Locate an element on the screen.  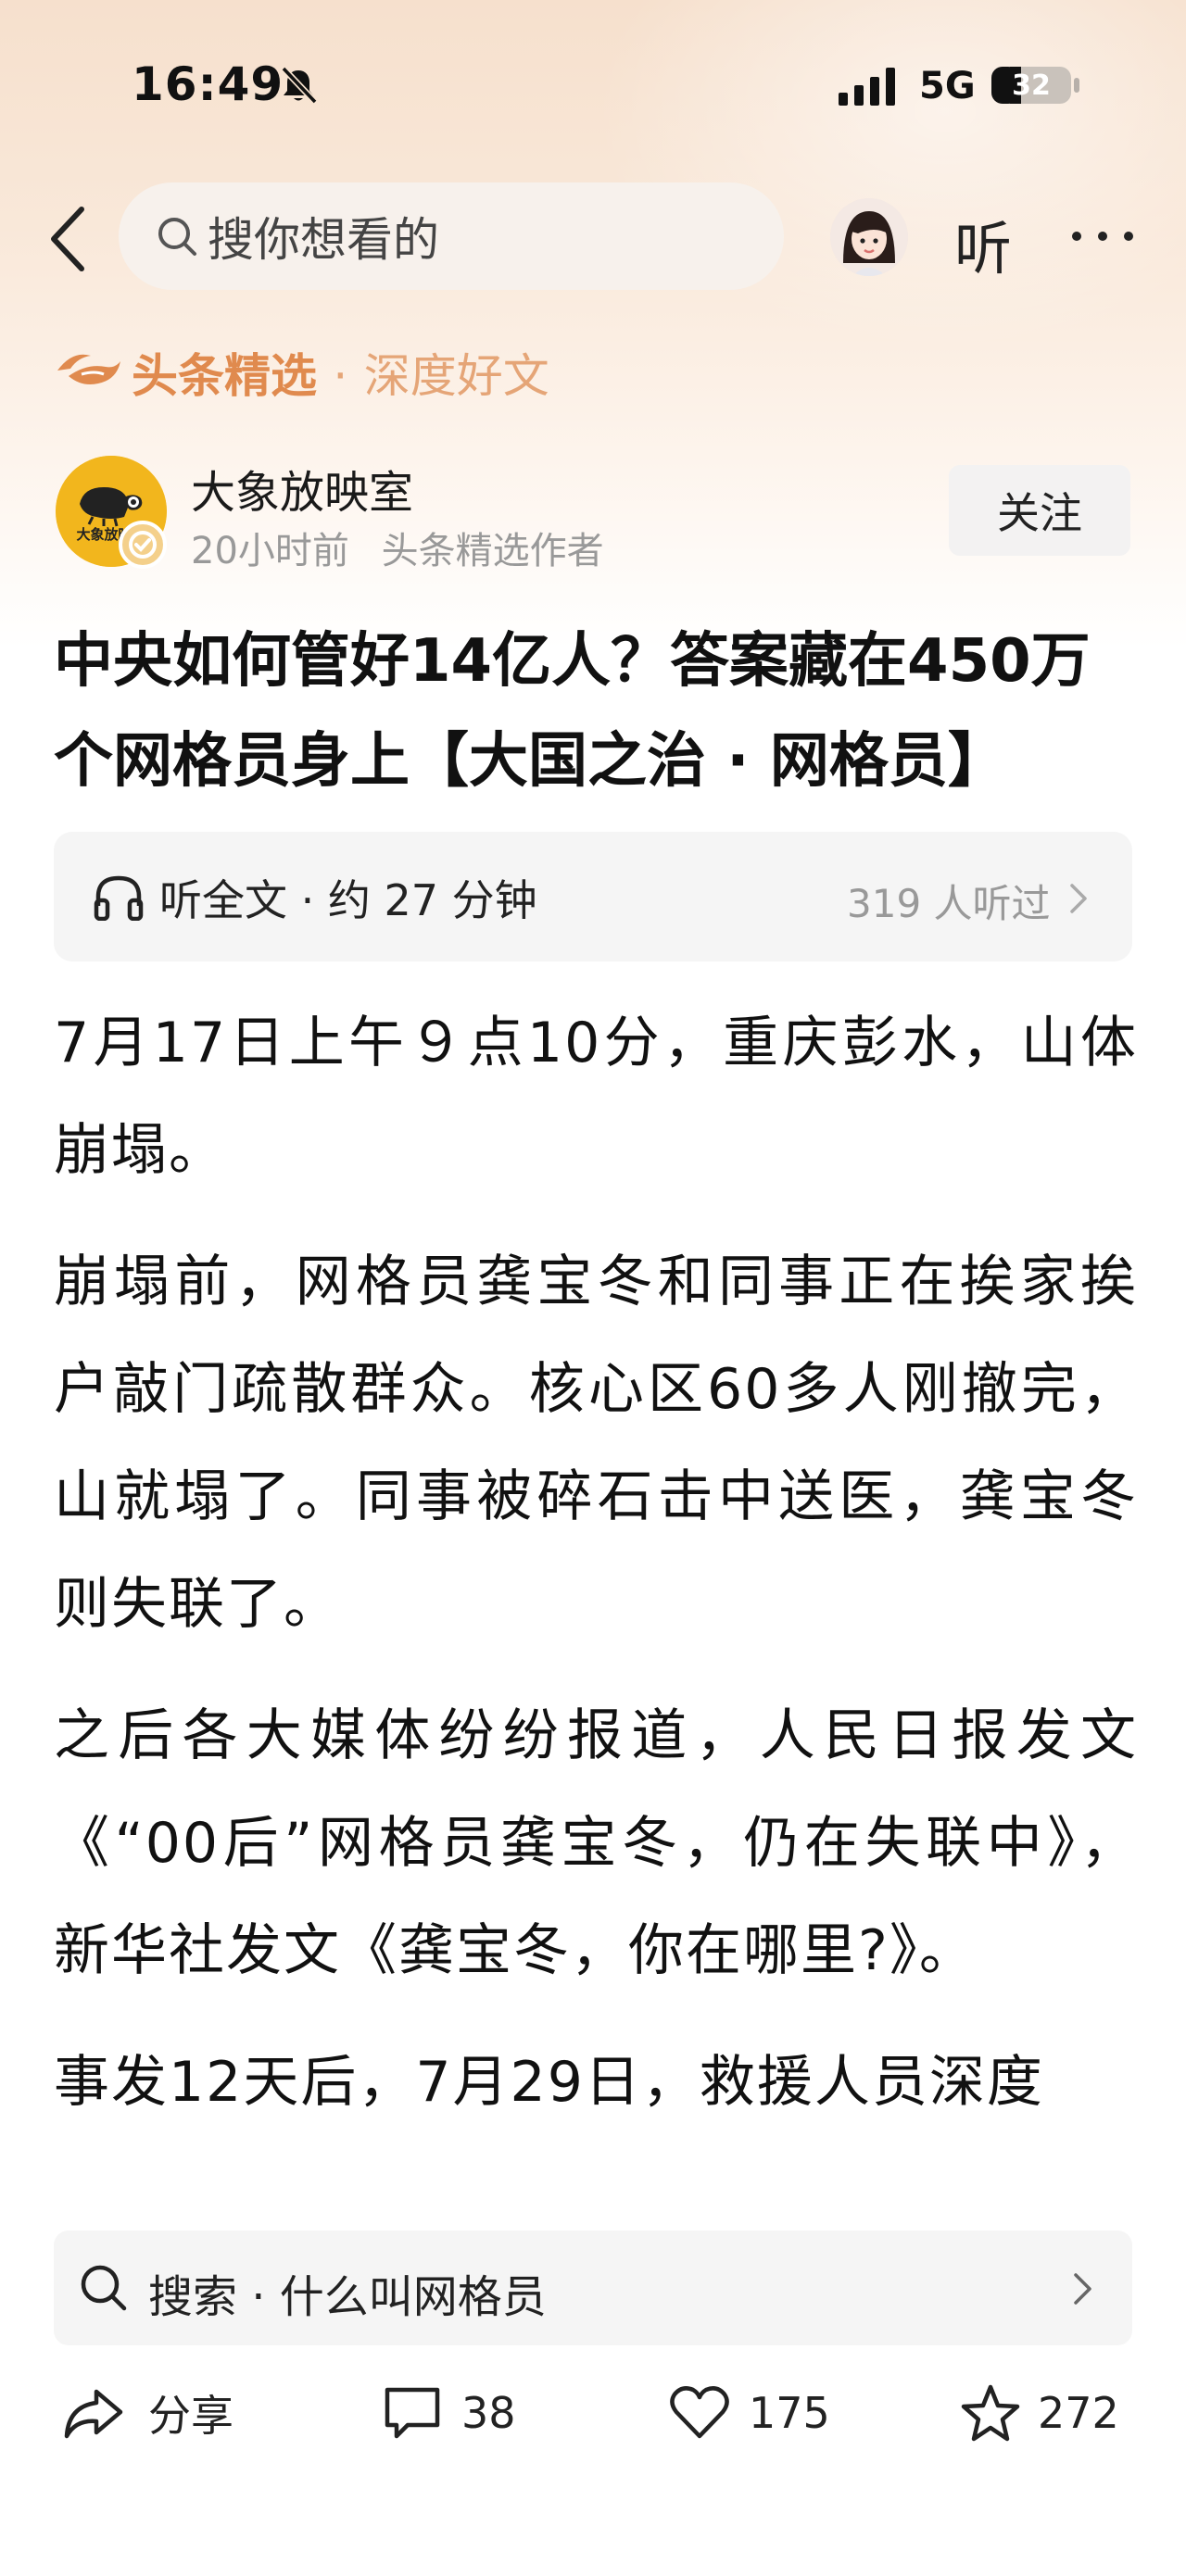
listen-button: 听 is located at coordinates (983, 243).